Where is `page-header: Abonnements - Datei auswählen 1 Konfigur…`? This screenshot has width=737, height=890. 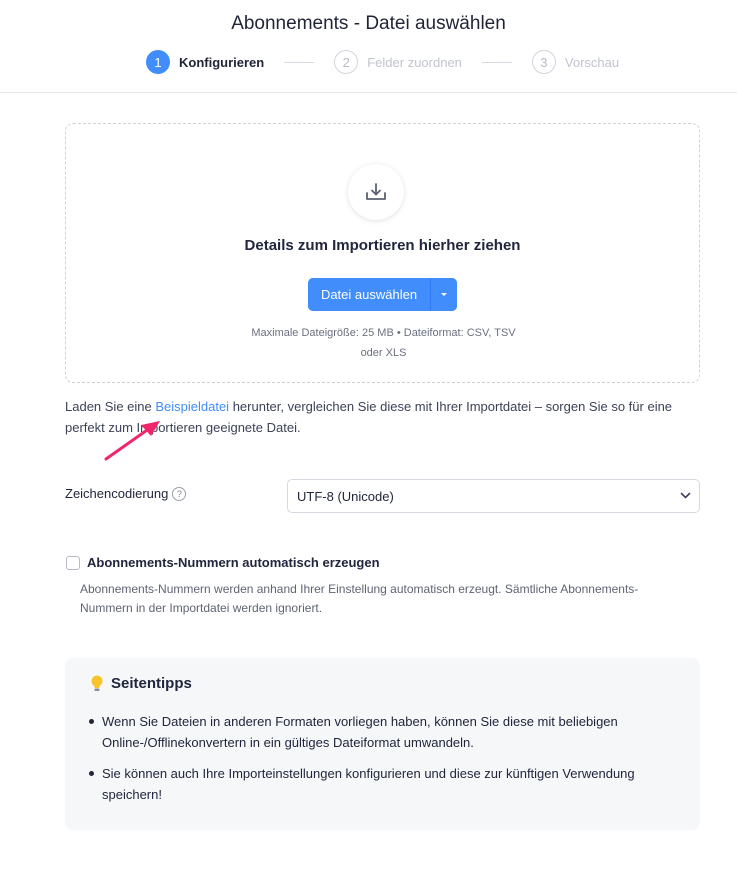
page-header: Abonnements - Datei auswählen 1 Konfigur… is located at coordinates (368, 46).